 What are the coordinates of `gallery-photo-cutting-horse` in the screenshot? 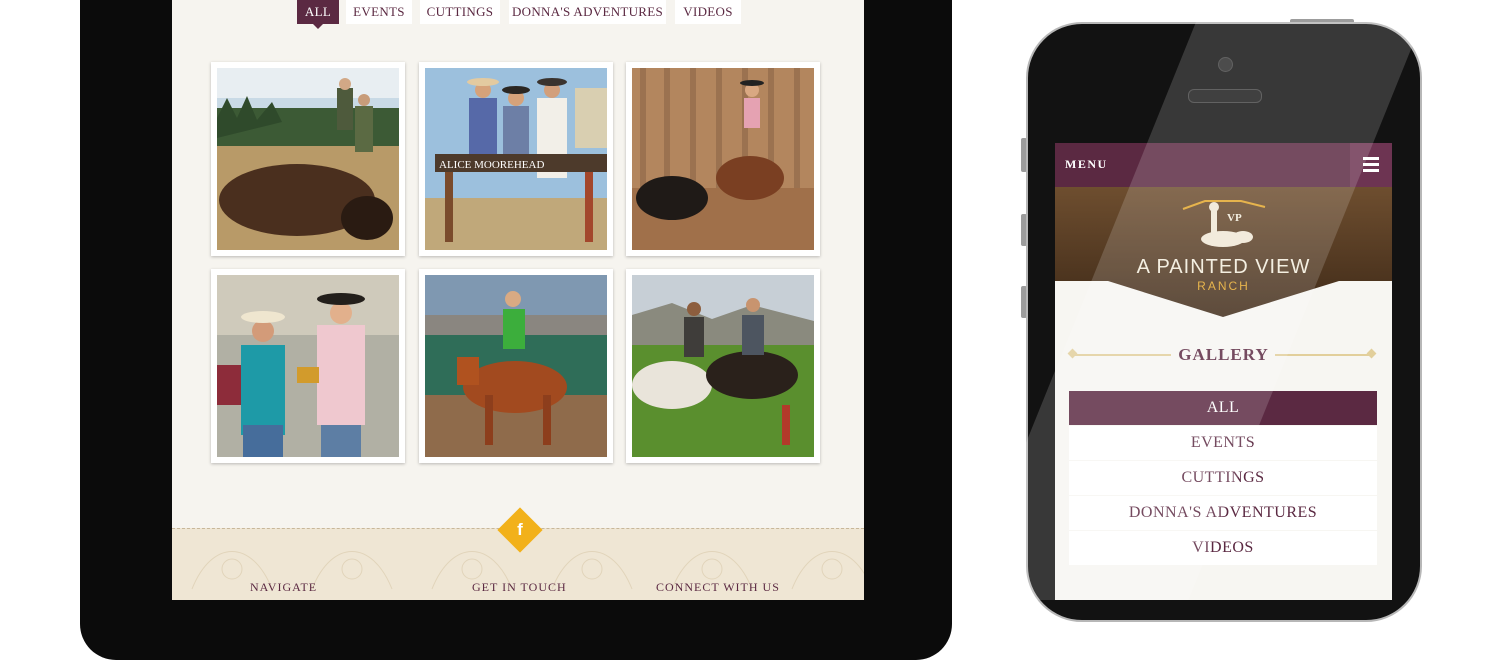 It's located at (723, 159).